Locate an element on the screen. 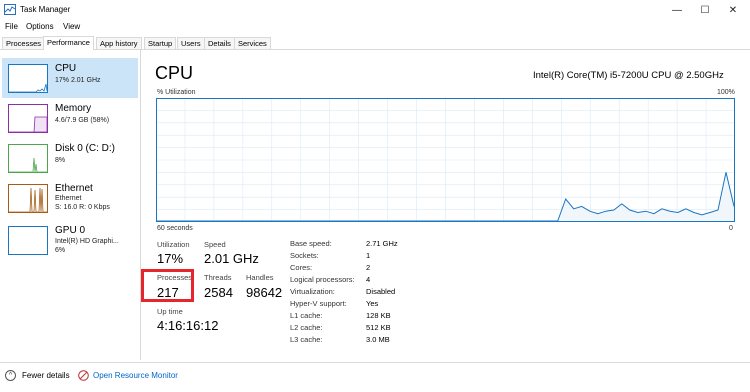 Image resolution: width=750 pixels, height=392 pixels. title-bar: Task Manager — ☐ ✕ is located at coordinates (375, 10).